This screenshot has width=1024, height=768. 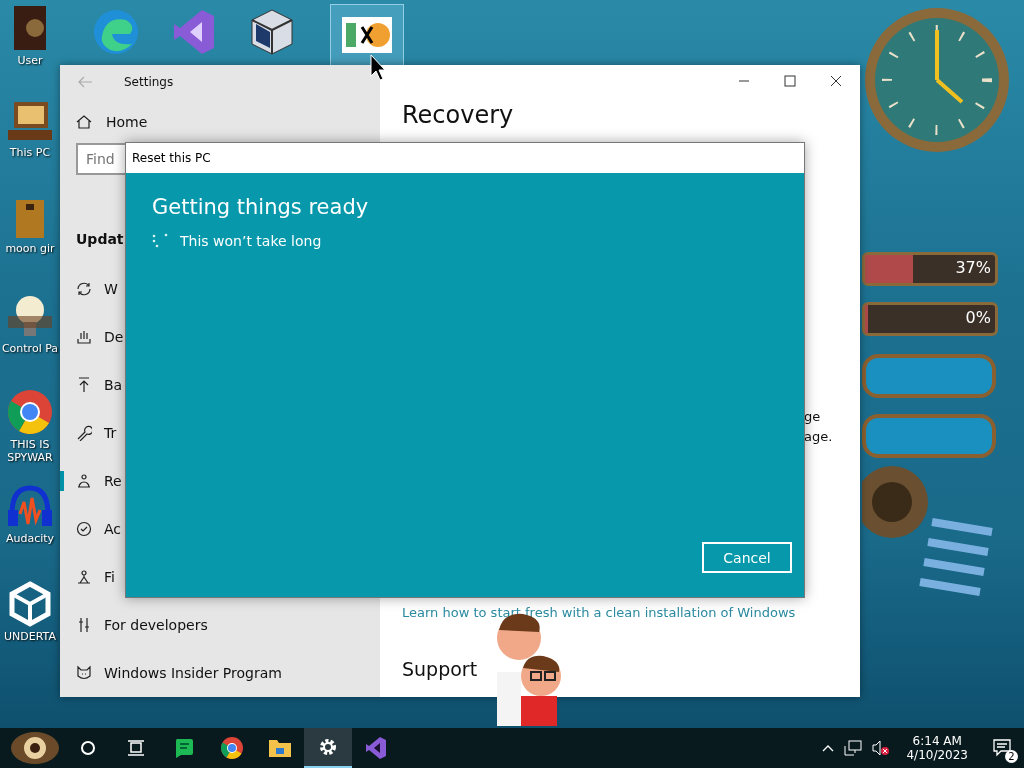 I want to click on notification-count: 2, so click(x=1011, y=756).